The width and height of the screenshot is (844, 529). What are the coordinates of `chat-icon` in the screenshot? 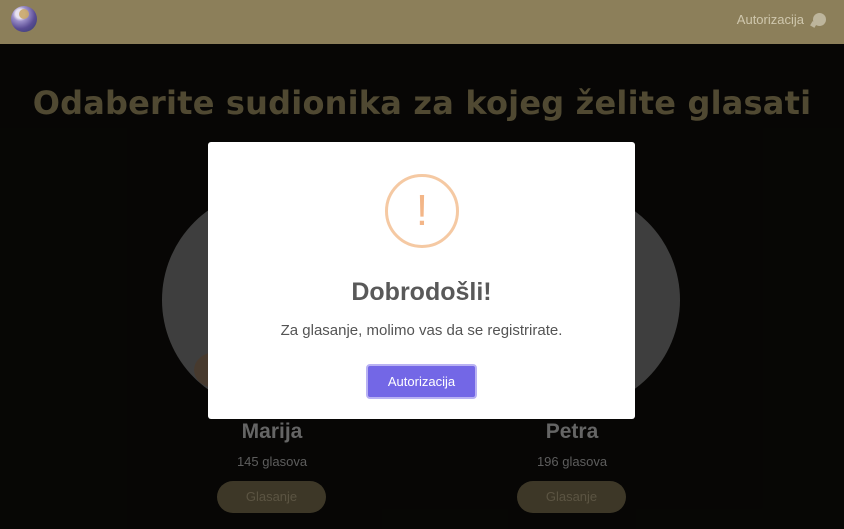 It's located at (819, 19).